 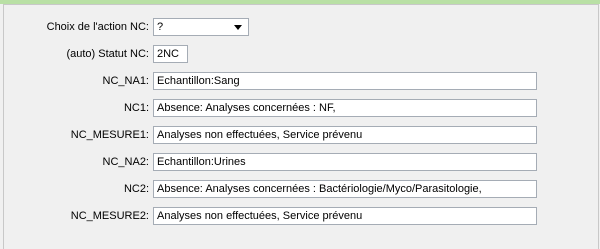 I want to click on status-nc-field: 2NC, so click(x=170, y=54).